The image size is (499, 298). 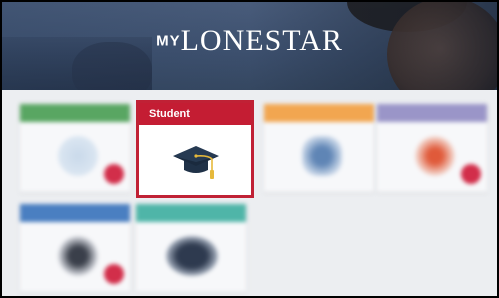 What do you see at coordinates (75, 113) in the screenshot?
I see `tile-1-header` at bounding box center [75, 113].